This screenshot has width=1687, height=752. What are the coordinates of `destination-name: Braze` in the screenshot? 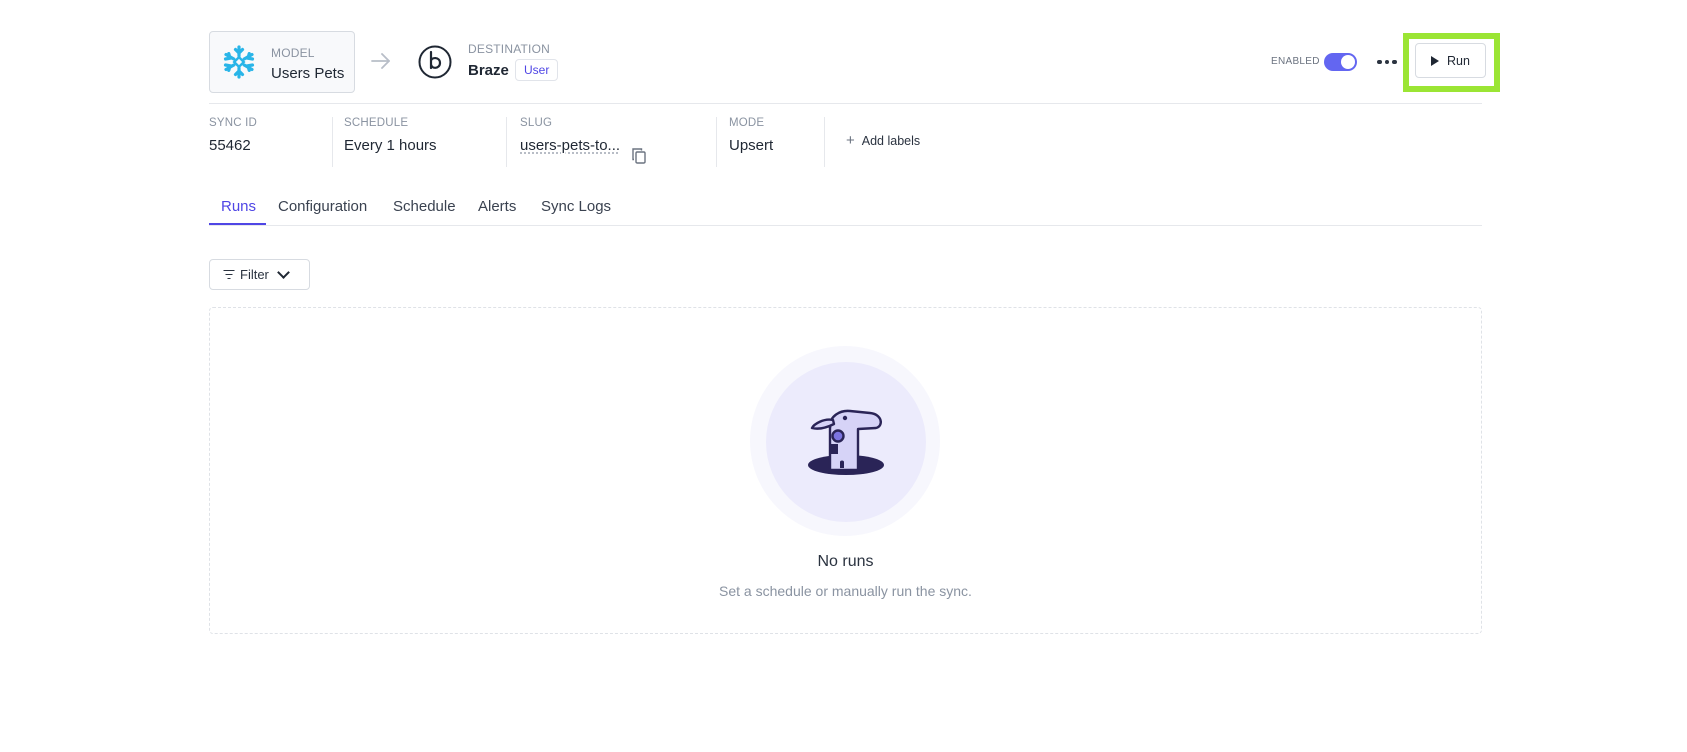 It's located at (488, 70).